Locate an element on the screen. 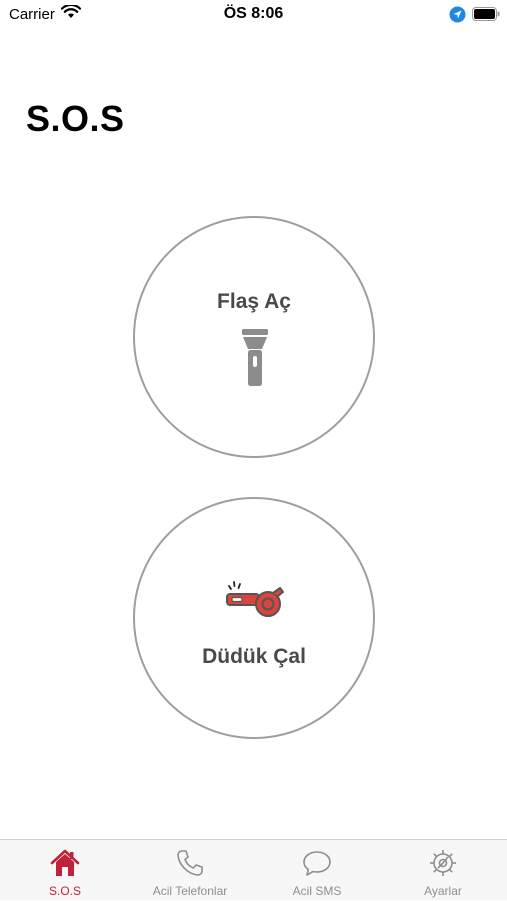 The height and width of the screenshot is (901, 507). location-icon is located at coordinates (457, 17).